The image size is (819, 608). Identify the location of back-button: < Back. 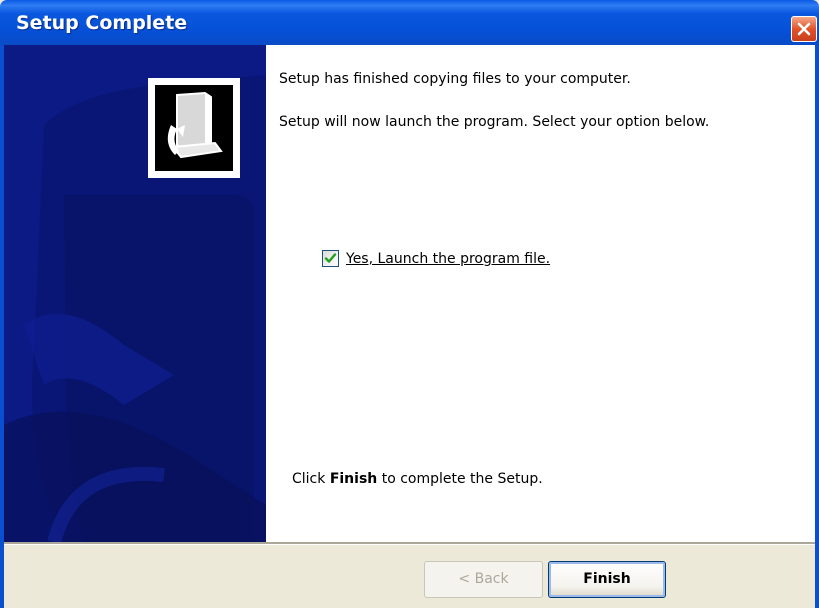
(483, 579).